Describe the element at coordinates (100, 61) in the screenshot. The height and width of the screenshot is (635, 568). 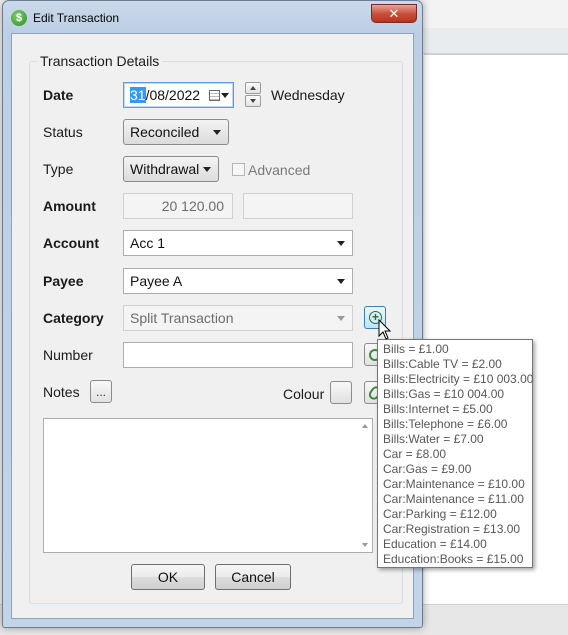
I see `group-title: Transaction Details` at that location.